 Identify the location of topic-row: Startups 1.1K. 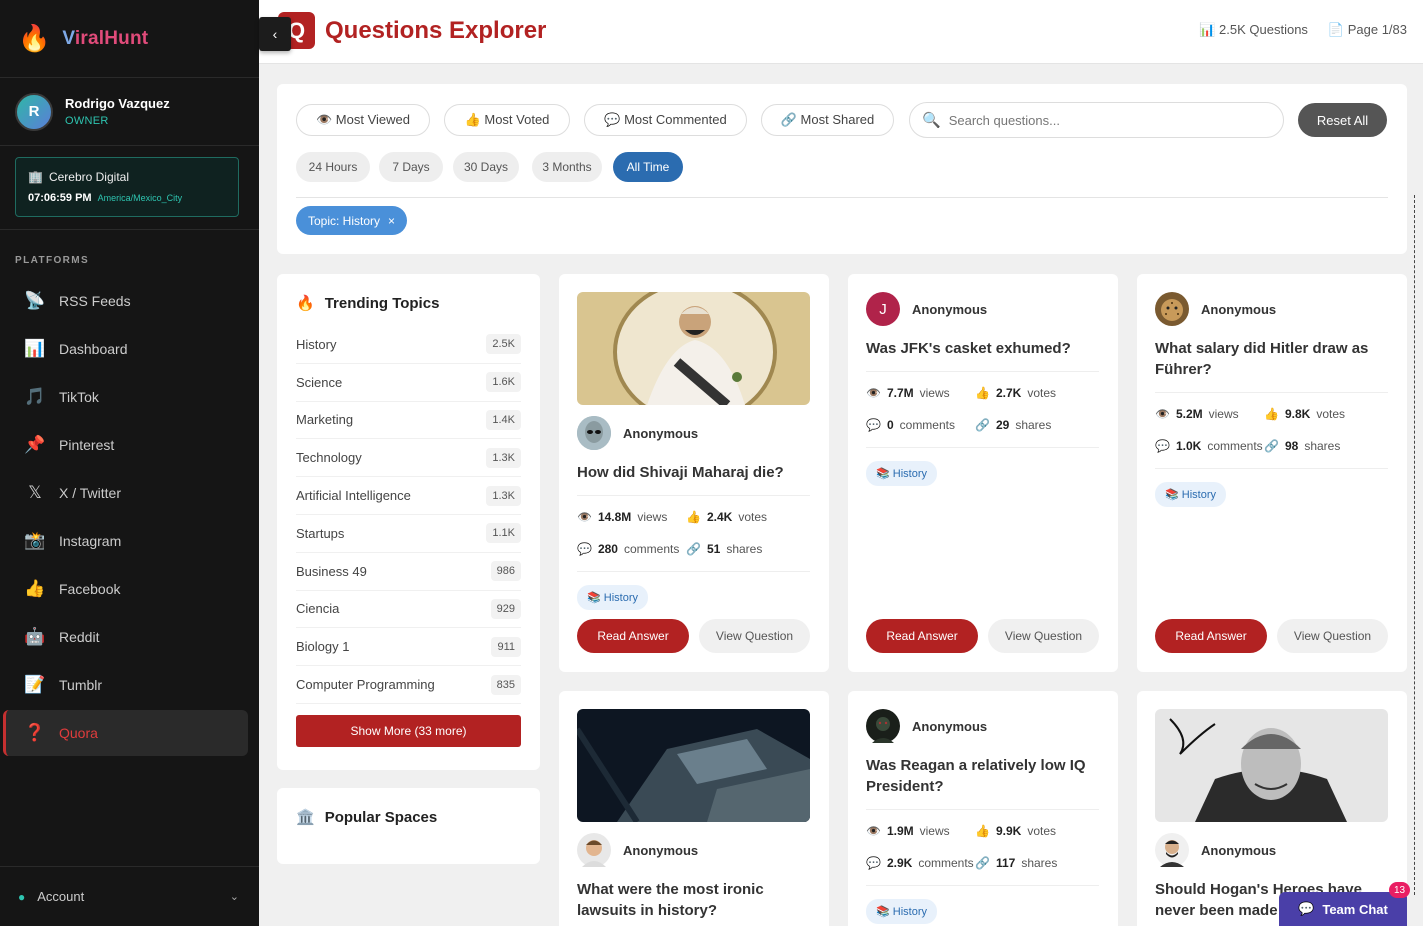
(408, 534).